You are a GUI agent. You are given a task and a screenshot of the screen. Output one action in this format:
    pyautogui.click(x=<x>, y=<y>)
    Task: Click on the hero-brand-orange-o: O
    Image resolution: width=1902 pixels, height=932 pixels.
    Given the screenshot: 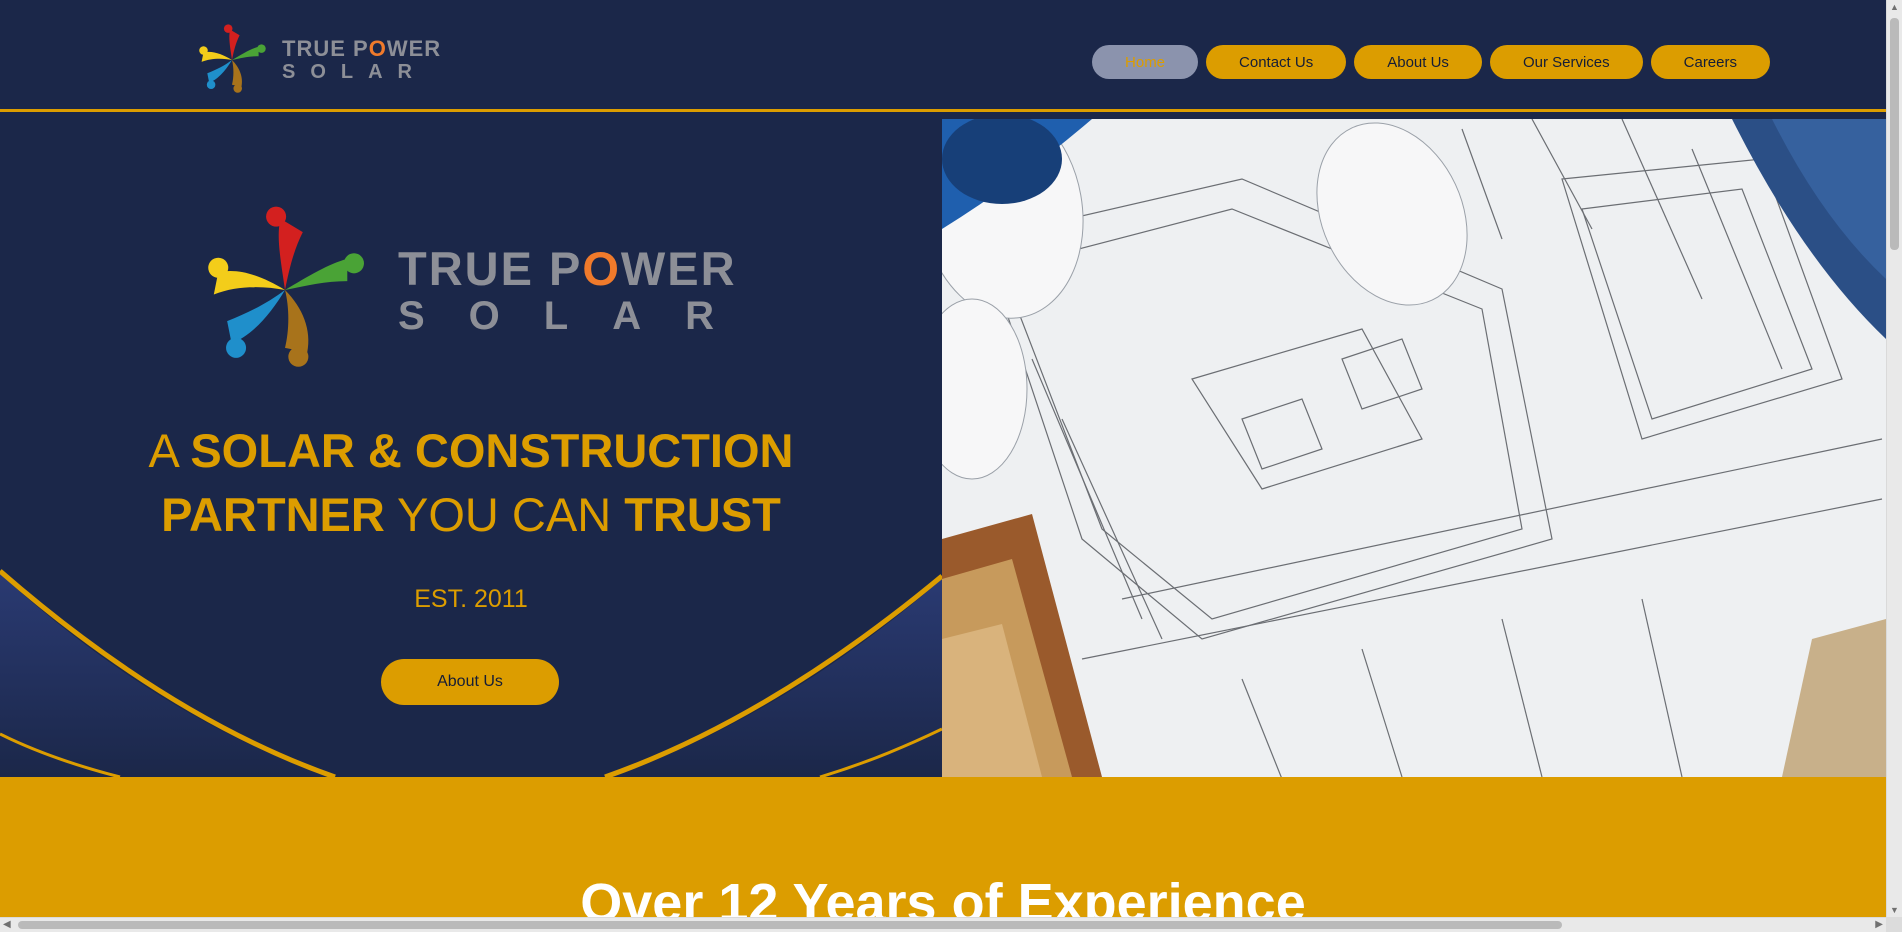 What is the action you would take?
    pyautogui.click(x=601, y=268)
    